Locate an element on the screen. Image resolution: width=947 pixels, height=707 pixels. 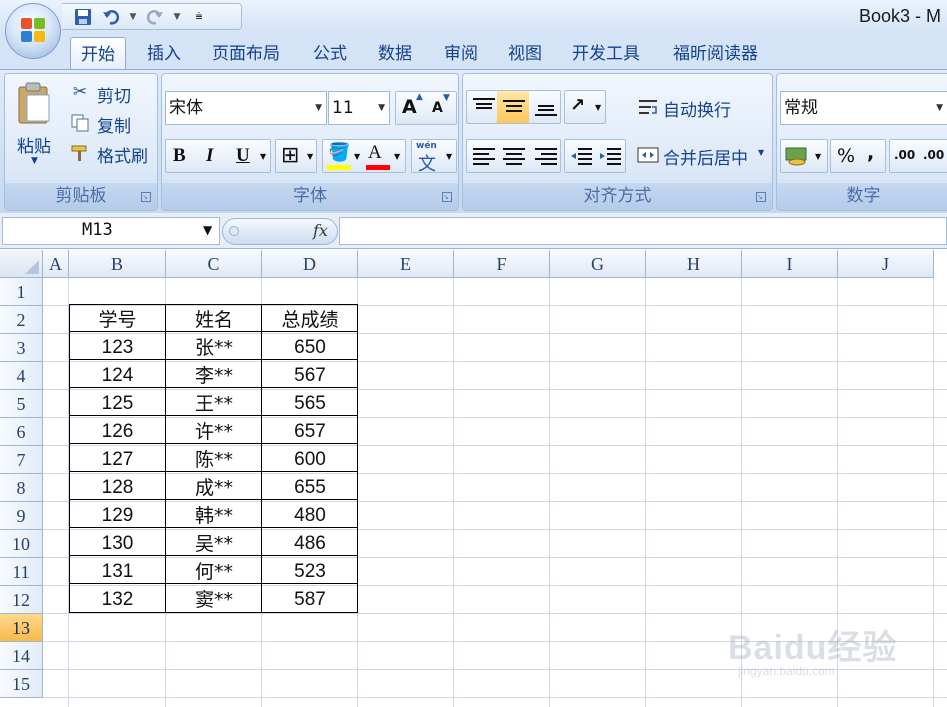
increase-indent-icon is located at coordinates (610, 157).